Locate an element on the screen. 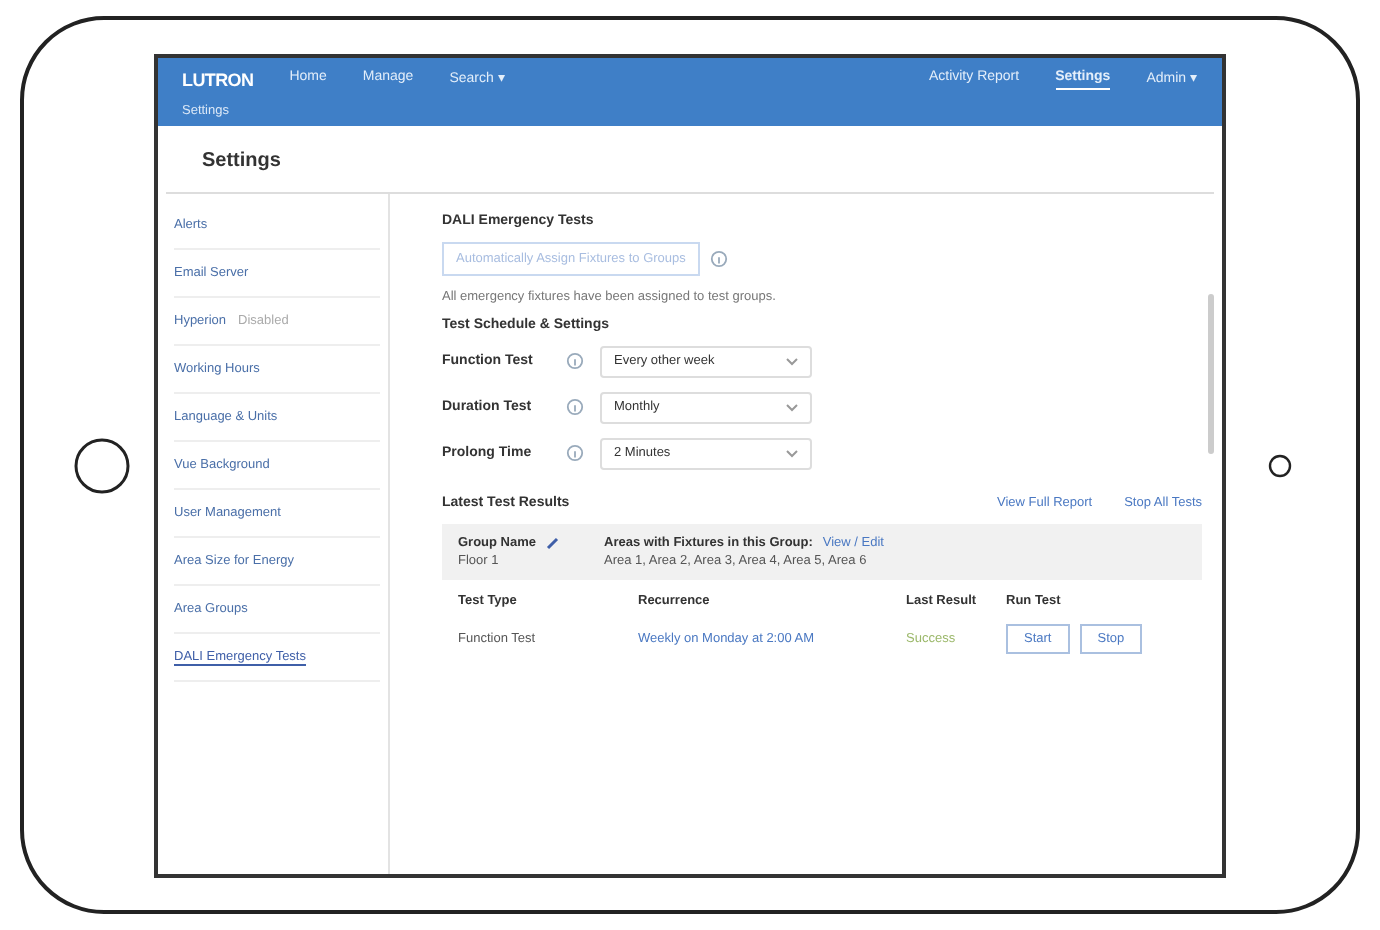  page-title: Settings is located at coordinates (690, 159).